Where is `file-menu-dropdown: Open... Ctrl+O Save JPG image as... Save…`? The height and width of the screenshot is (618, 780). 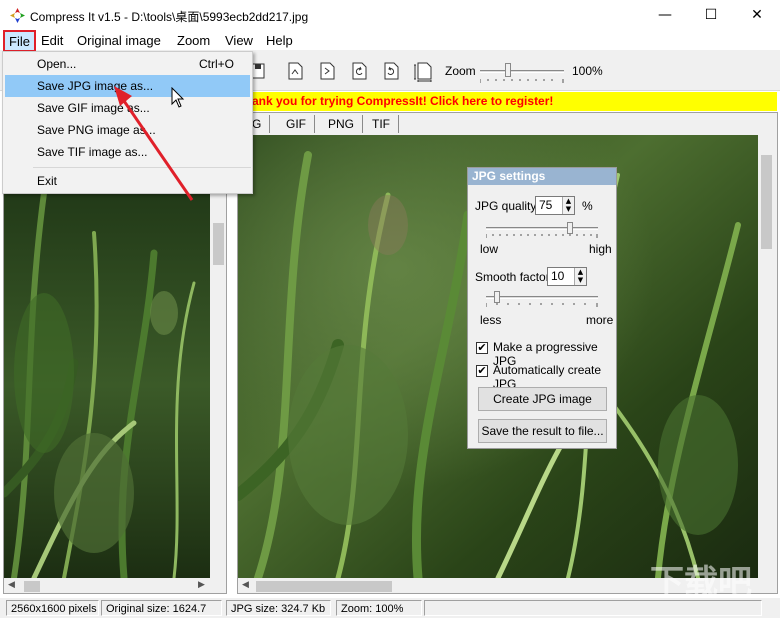 file-menu-dropdown: Open... Ctrl+O Save JPG image as... Save… is located at coordinates (127, 122).